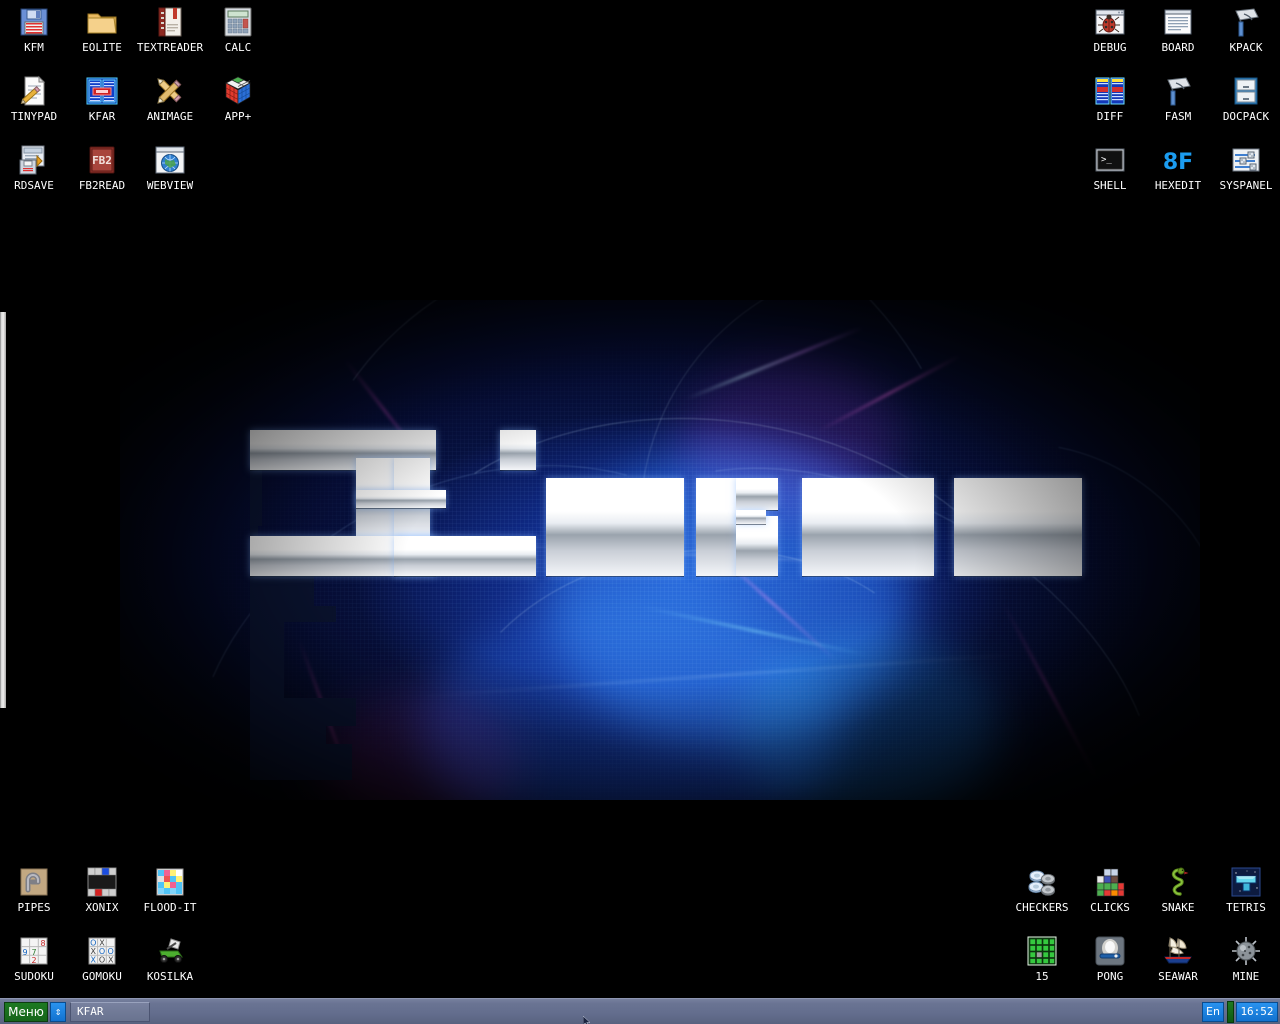 The width and height of the screenshot is (1280, 1024). I want to click on desktop-icon-label: CALC, so click(238, 47).